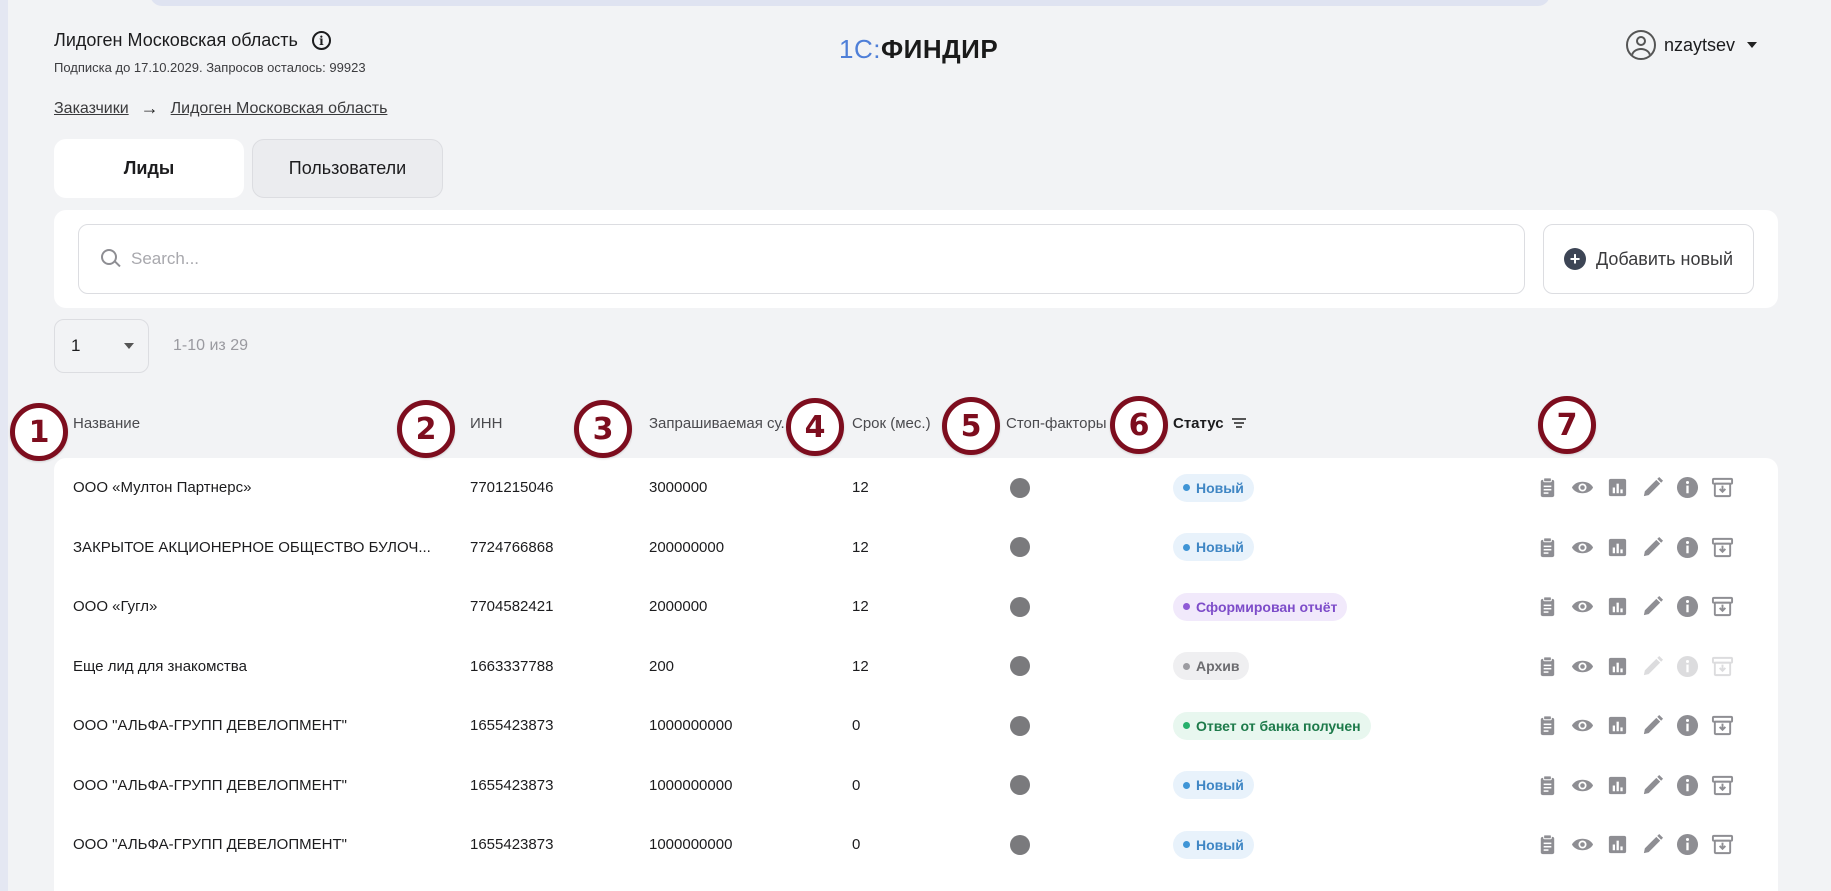 This screenshot has height=891, width=1831. What do you see at coordinates (106, 423) in the screenshot?
I see `column-header-name: Название` at bounding box center [106, 423].